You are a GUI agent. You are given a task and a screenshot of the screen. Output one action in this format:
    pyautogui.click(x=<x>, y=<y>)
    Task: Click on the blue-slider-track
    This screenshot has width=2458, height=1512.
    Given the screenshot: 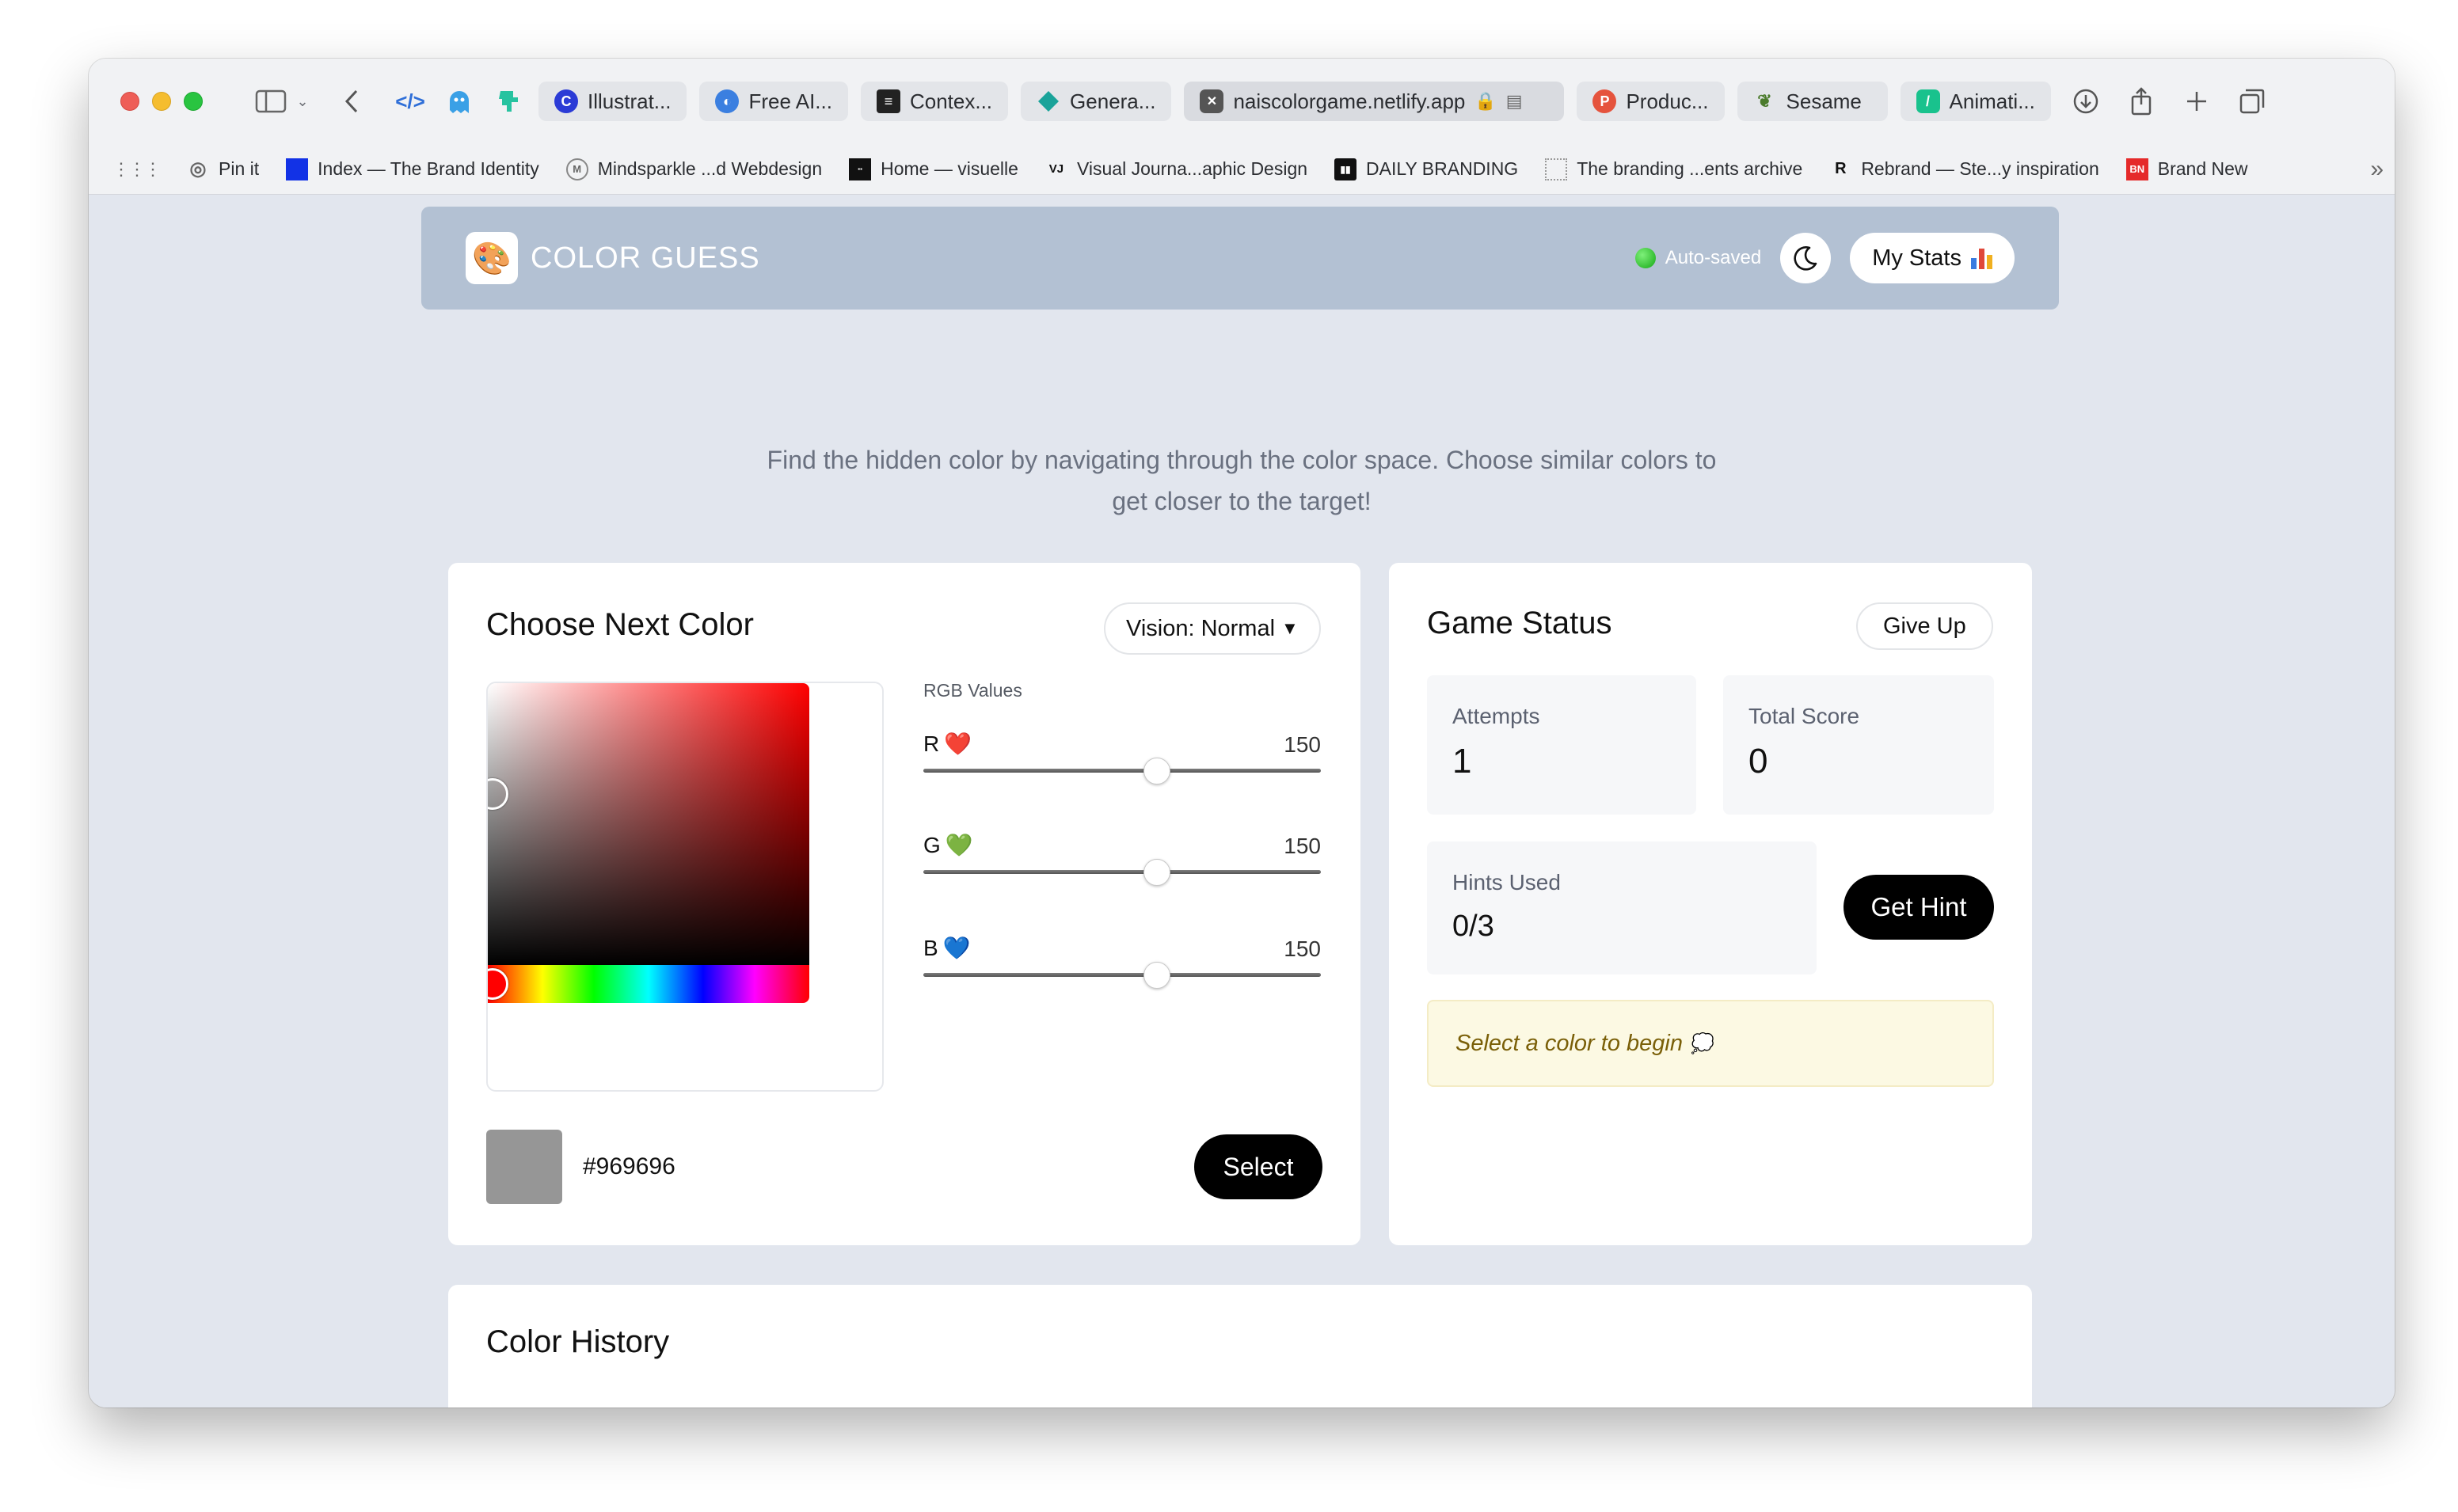 What is the action you would take?
    pyautogui.click(x=1122, y=975)
    